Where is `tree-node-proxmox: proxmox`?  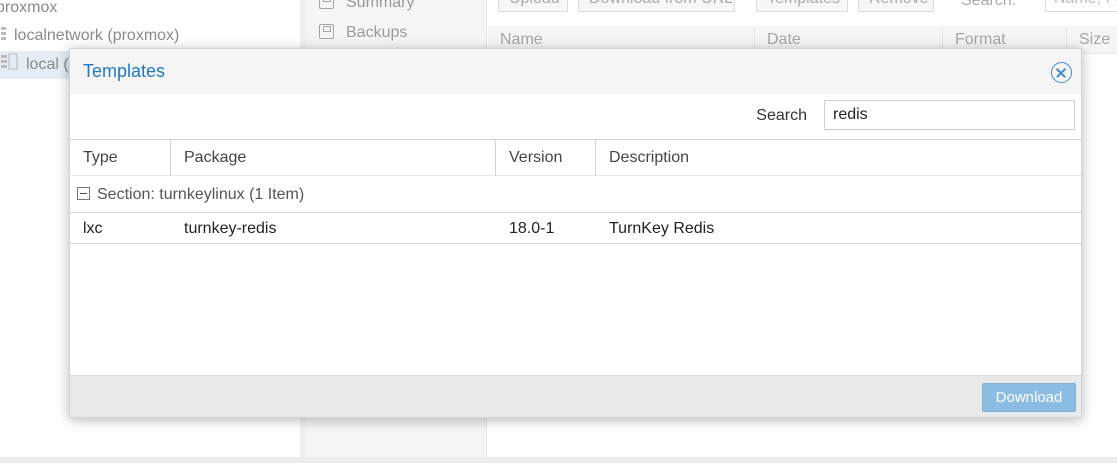 tree-node-proxmox: proxmox is located at coordinates (28, 11).